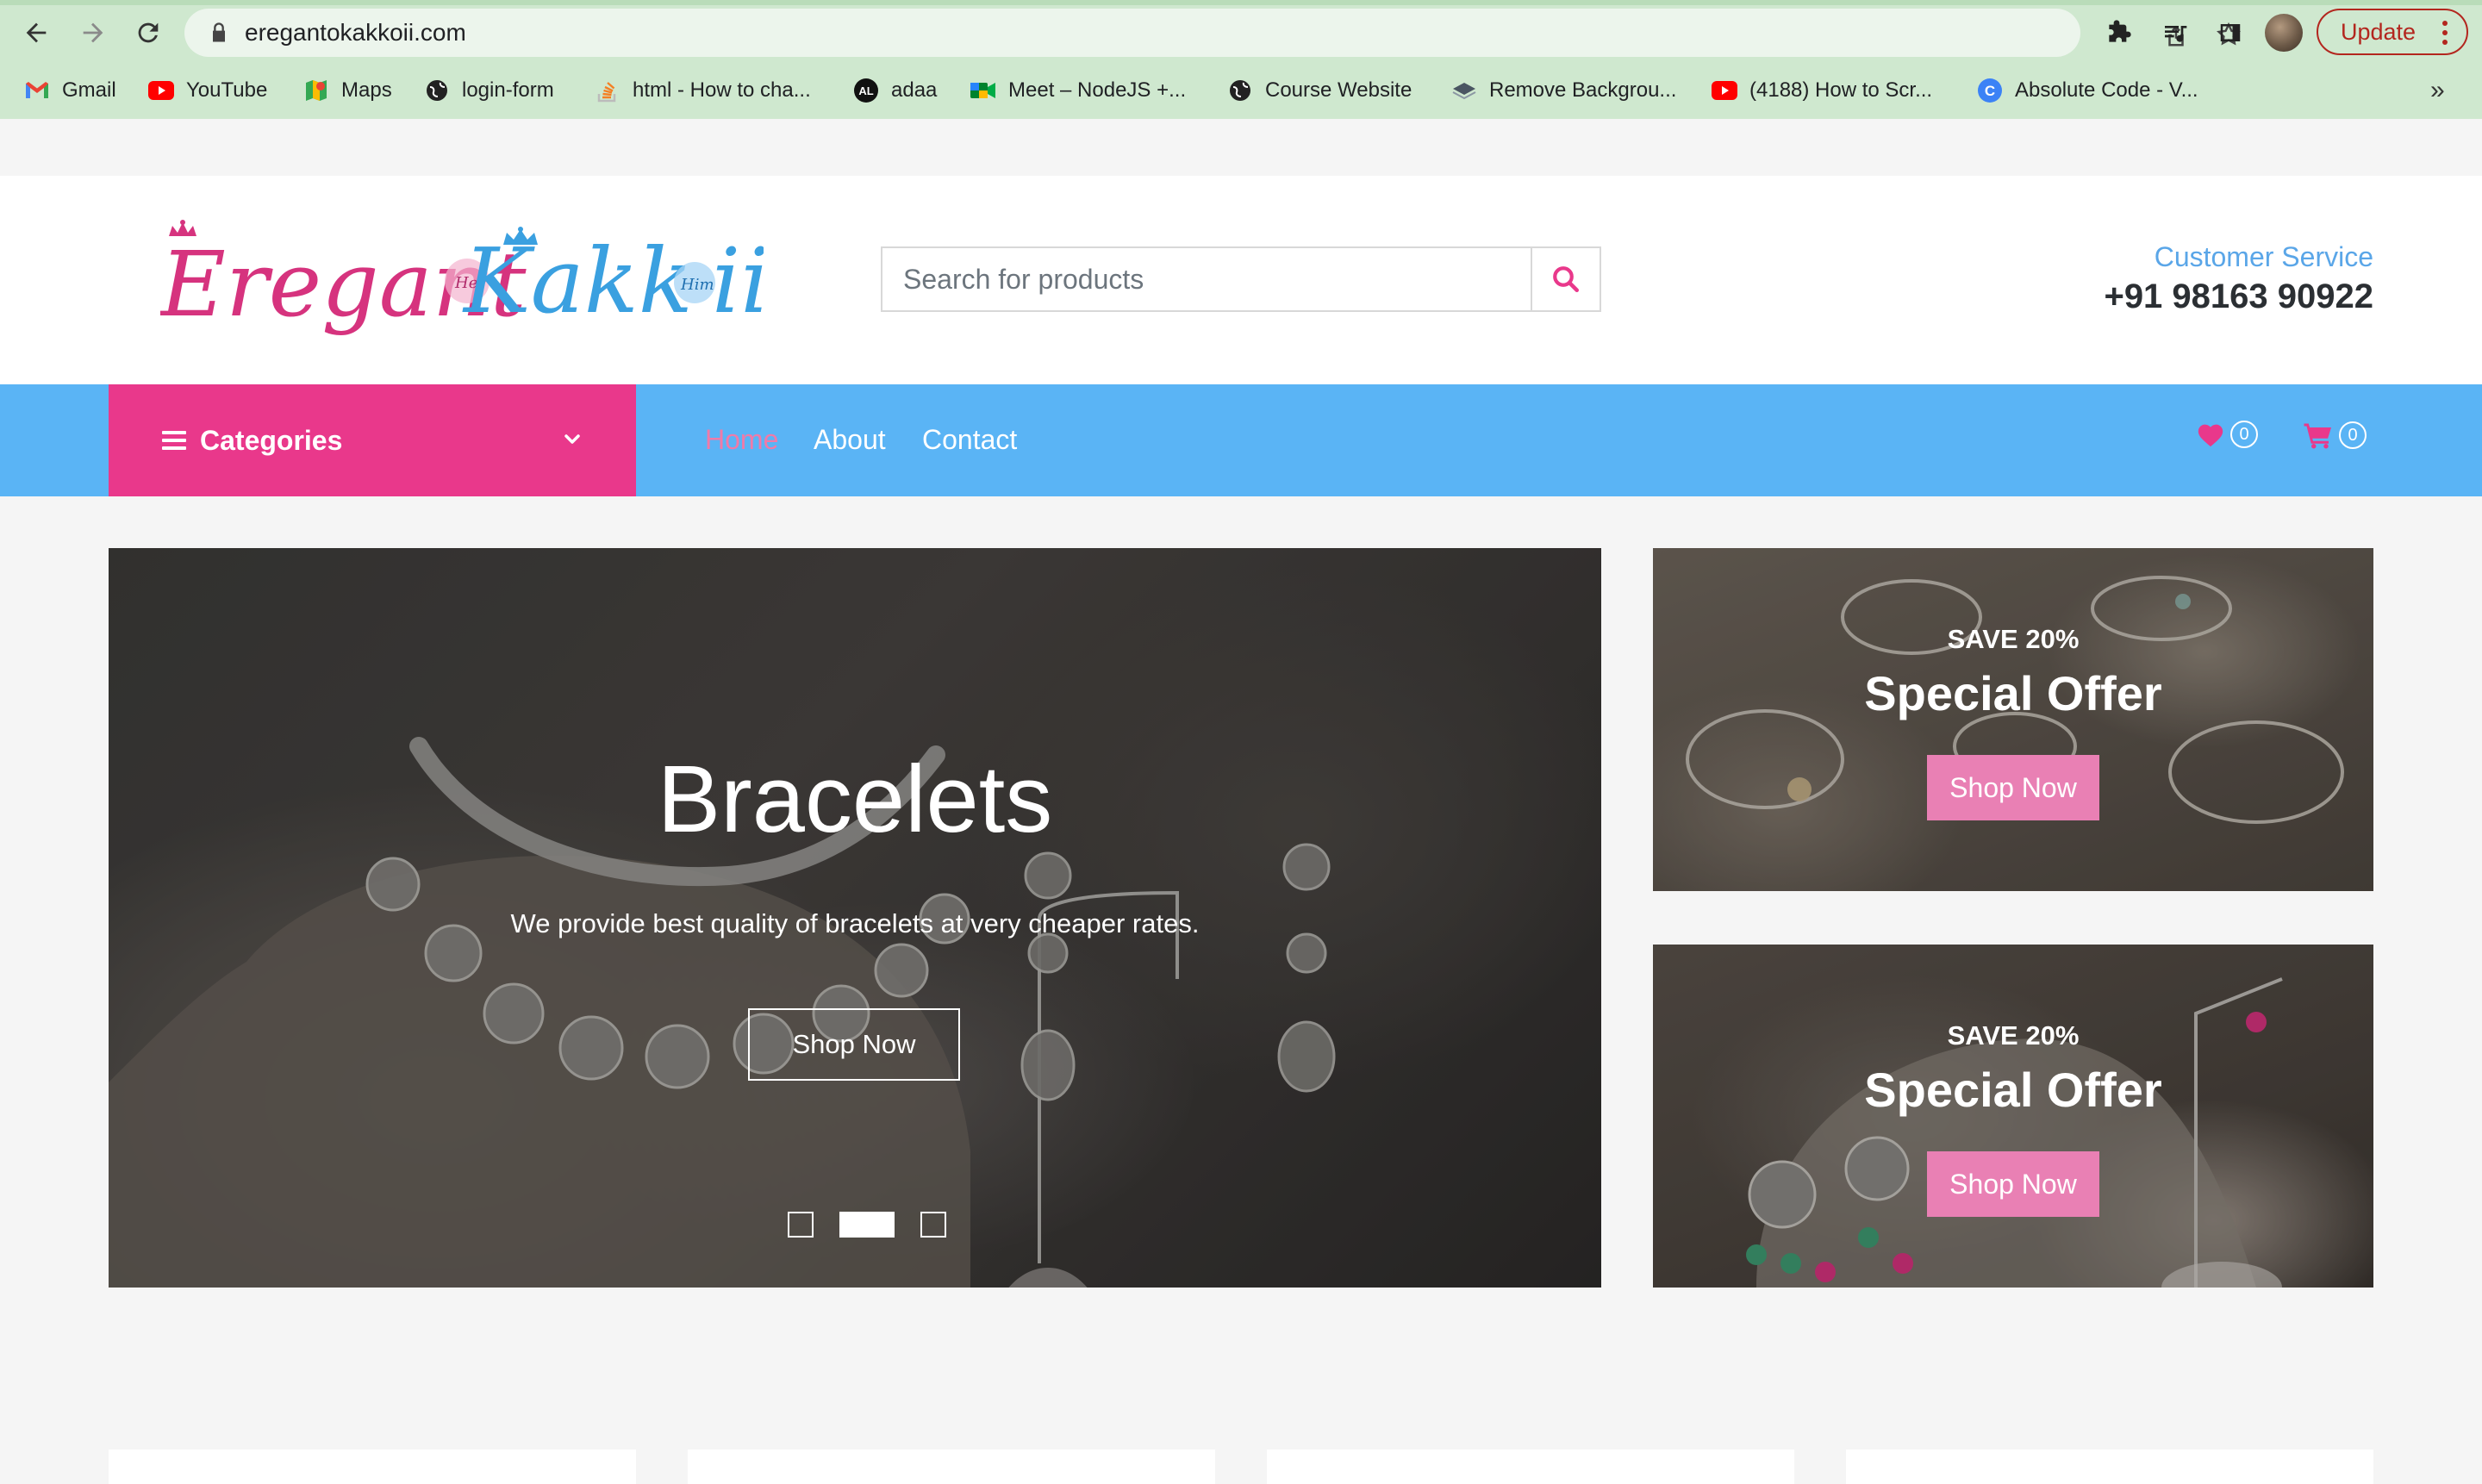 The width and height of the screenshot is (2482, 1484). Describe the element at coordinates (89, 90) in the screenshot. I see `bookmark-label: Gmail` at that location.